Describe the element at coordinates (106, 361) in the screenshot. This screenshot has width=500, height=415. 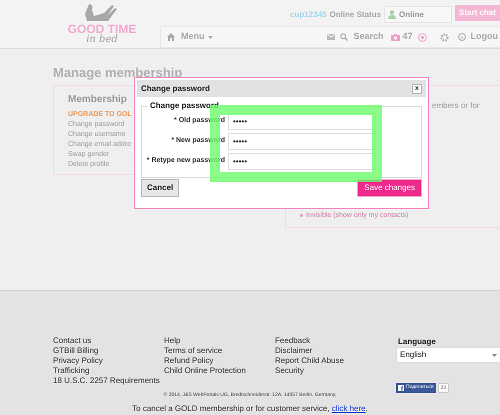
I see `footer-link: Privacy Policy` at that location.